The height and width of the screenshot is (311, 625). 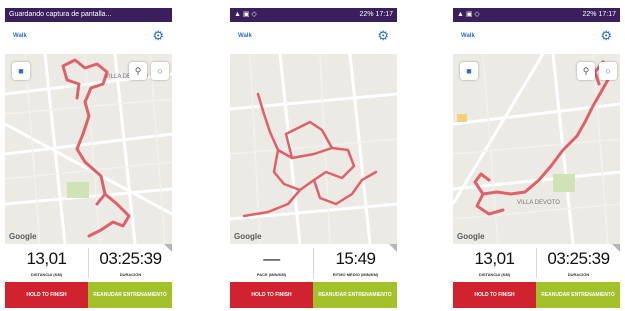 I want to click on stat-label: RITMO MEDIO (MIN/KM), so click(x=355, y=274).